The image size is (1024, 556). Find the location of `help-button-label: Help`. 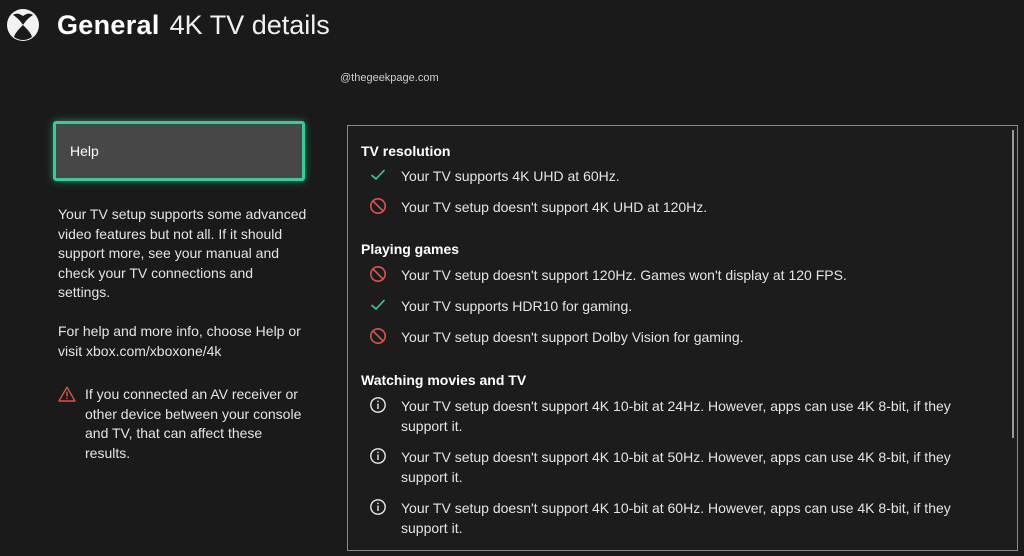

help-button-label: Help is located at coordinates (84, 151).